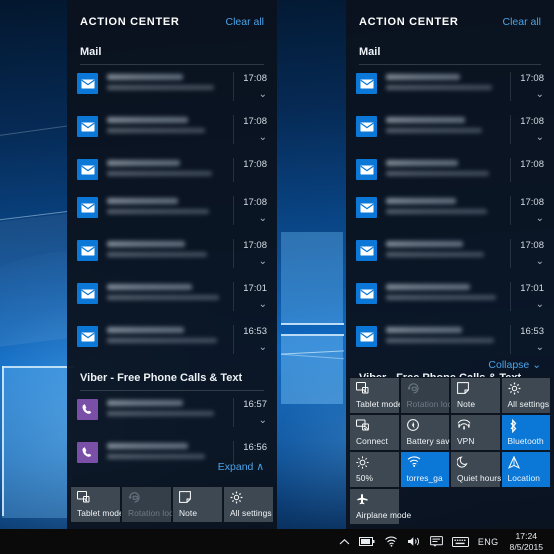  I want to click on quick-action-tile: Battery saver, so click(428, 432).